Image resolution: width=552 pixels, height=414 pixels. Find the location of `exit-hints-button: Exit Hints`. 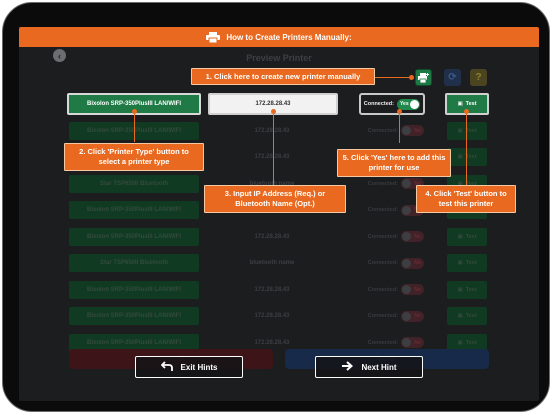

exit-hints-button: Exit Hints is located at coordinates (189, 367).